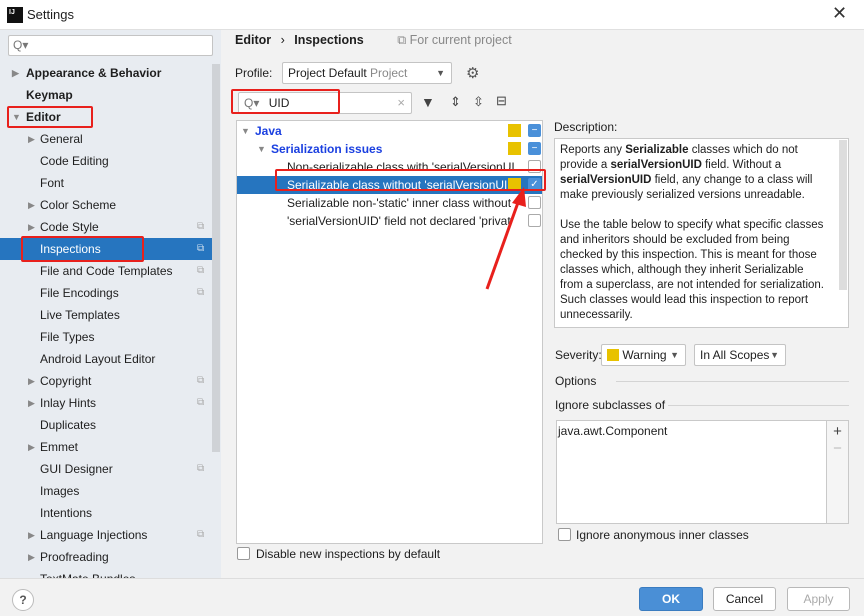  Describe the element at coordinates (613, 355) in the screenshot. I see `warning-color-swatch` at that location.